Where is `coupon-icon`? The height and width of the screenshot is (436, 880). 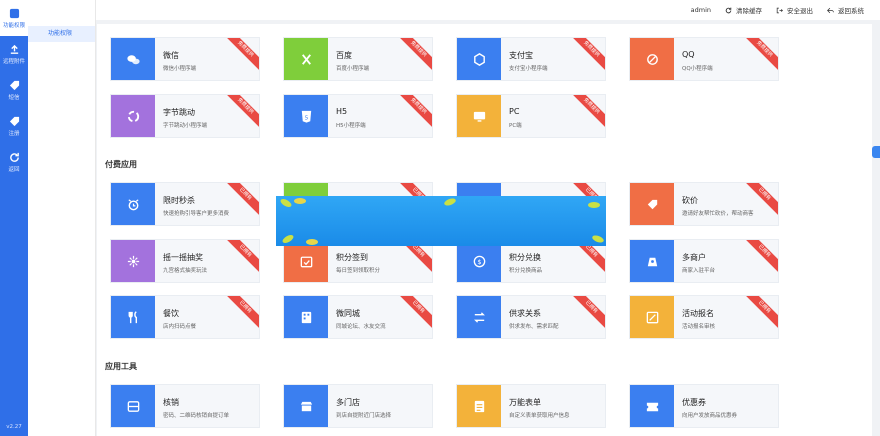 coupon-icon is located at coordinates (652, 406).